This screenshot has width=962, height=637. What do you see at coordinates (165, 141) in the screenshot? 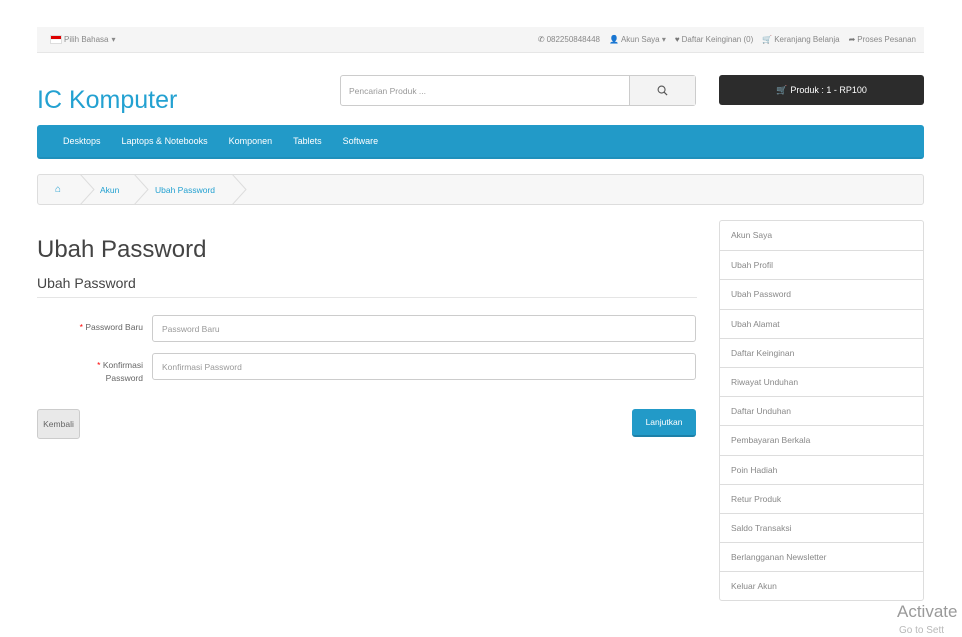
I see `nav-item-laptops: Laptops & Notebooks` at bounding box center [165, 141].